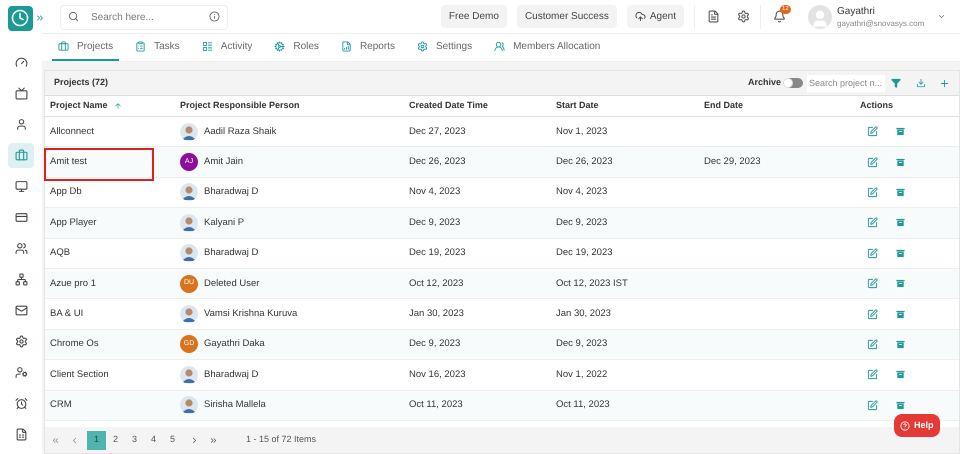 Image resolution: width=960 pixels, height=454 pixels. Describe the element at coordinates (582, 131) in the screenshot. I see `table-cell-text: Nov 1, 2023` at that location.